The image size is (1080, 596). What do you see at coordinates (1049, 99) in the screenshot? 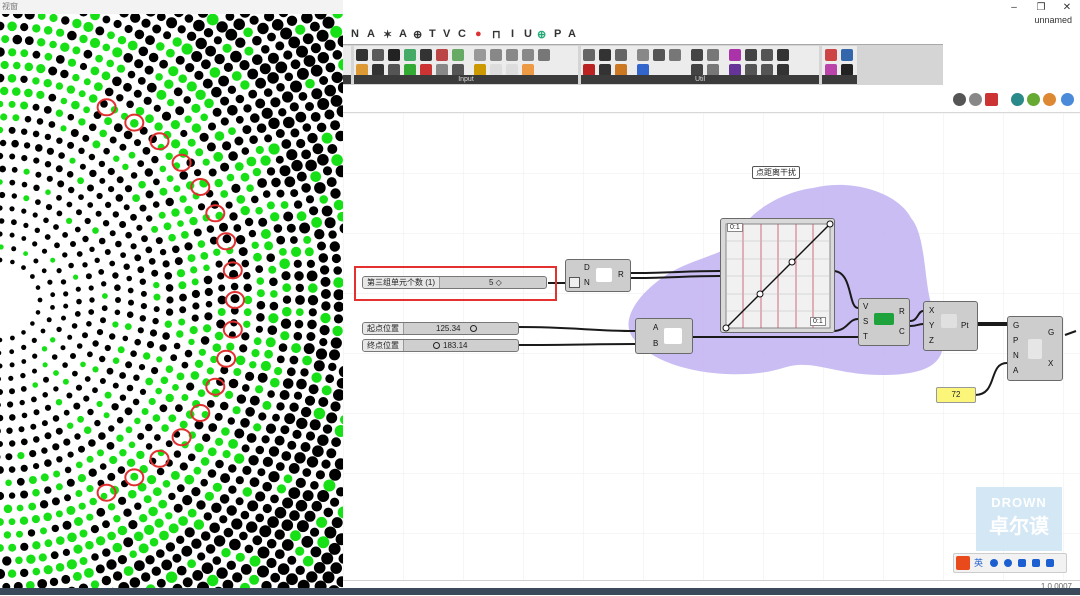
I see `sphere-render-icon` at bounding box center [1049, 99].